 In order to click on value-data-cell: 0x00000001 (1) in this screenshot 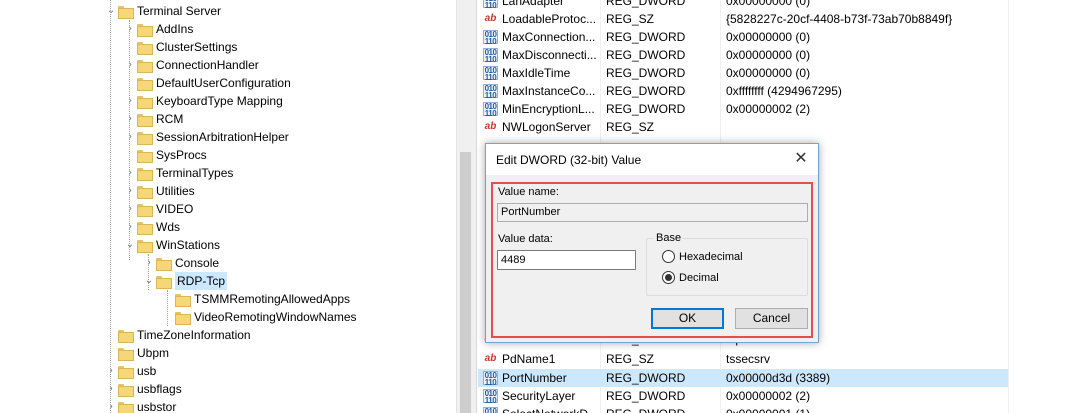, I will do `click(866, 409)`.